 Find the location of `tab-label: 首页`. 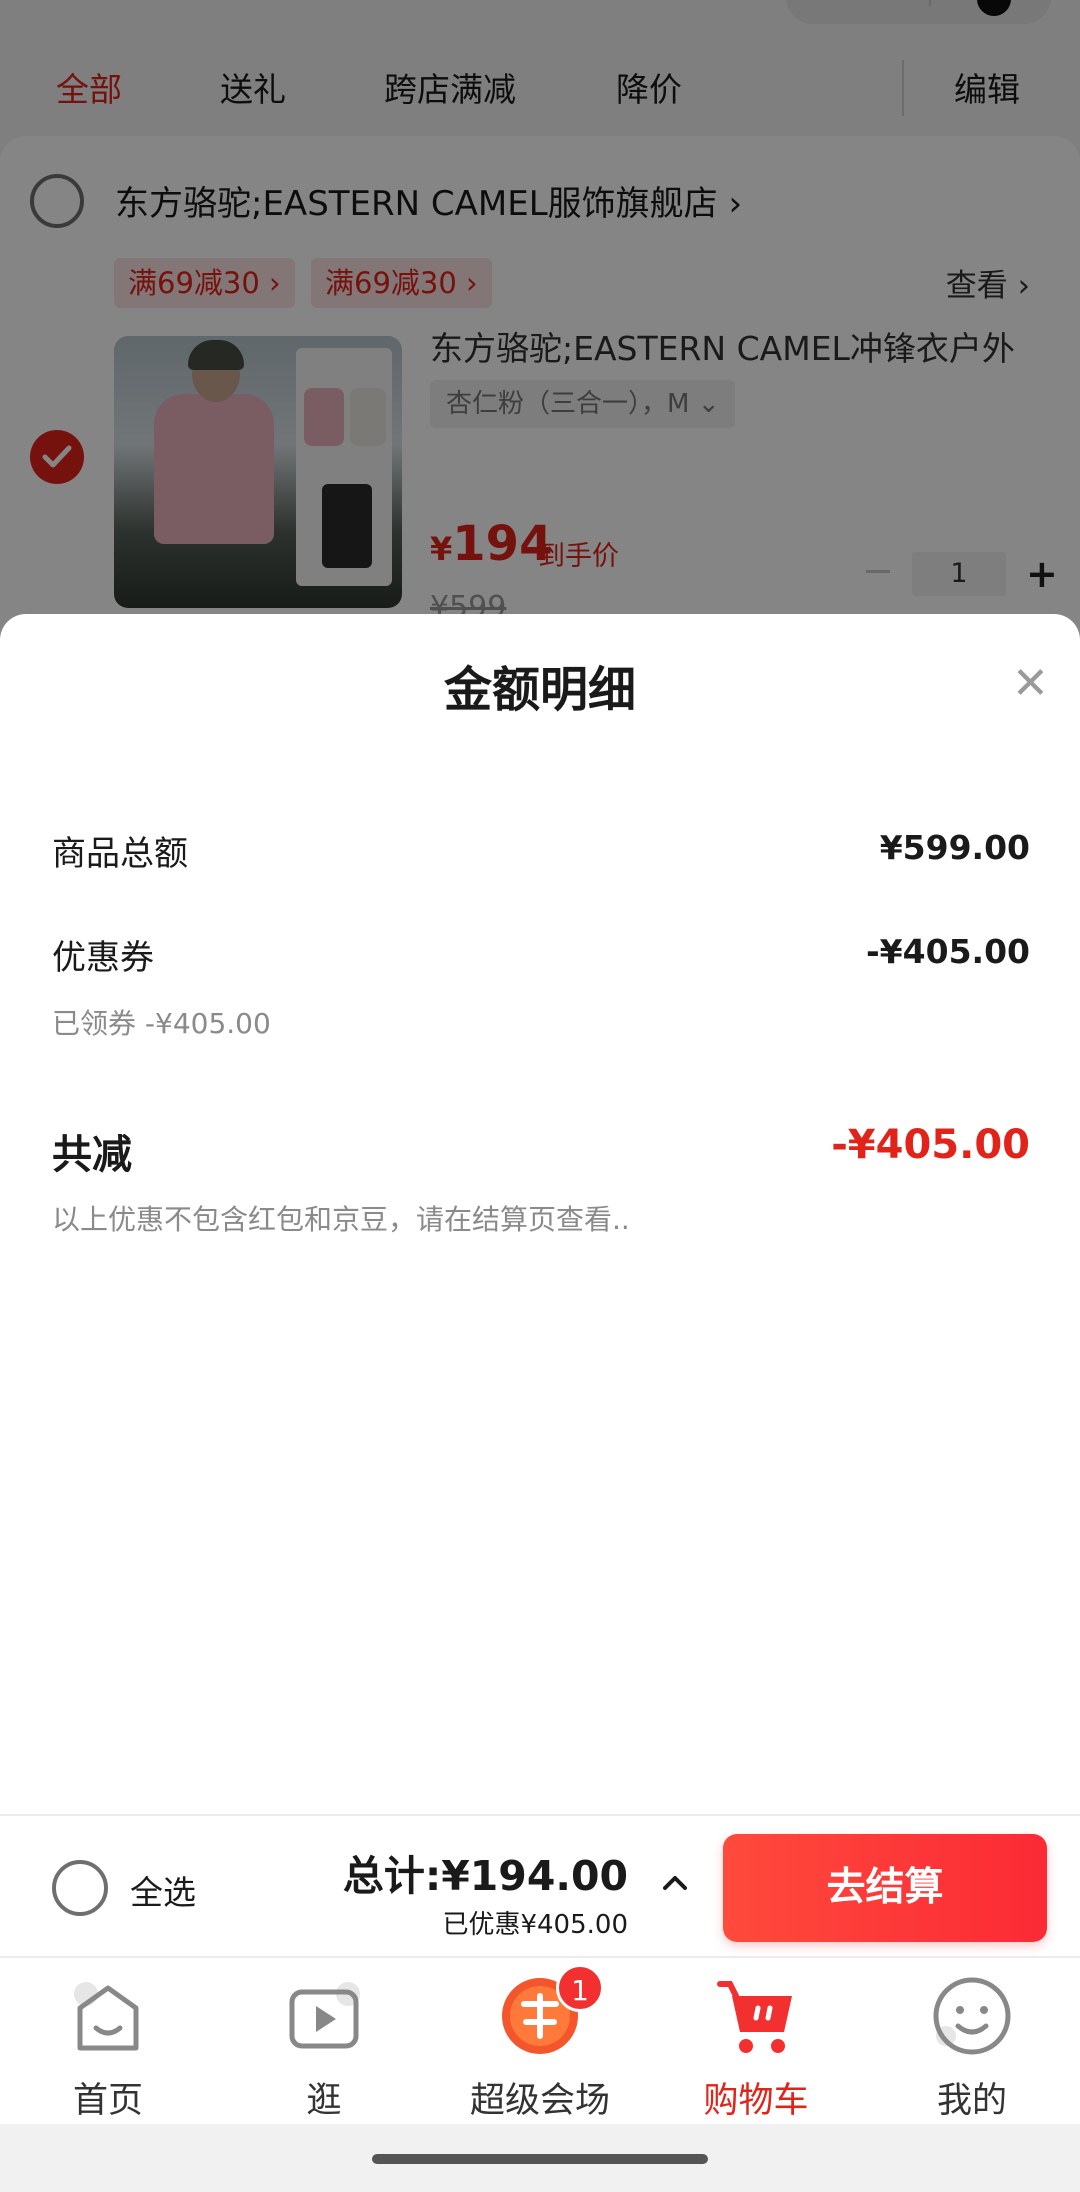

tab-label: 首页 is located at coordinates (107, 2101).